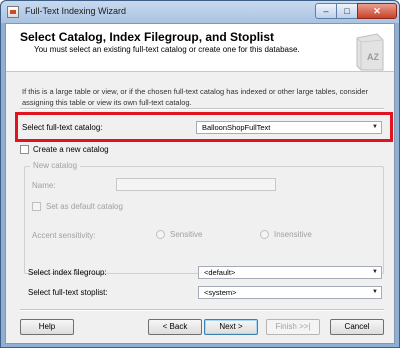  What do you see at coordinates (220, 292) in the screenshot?
I see `stoplist-select-value: <system>` at bounding box center [220, 292].